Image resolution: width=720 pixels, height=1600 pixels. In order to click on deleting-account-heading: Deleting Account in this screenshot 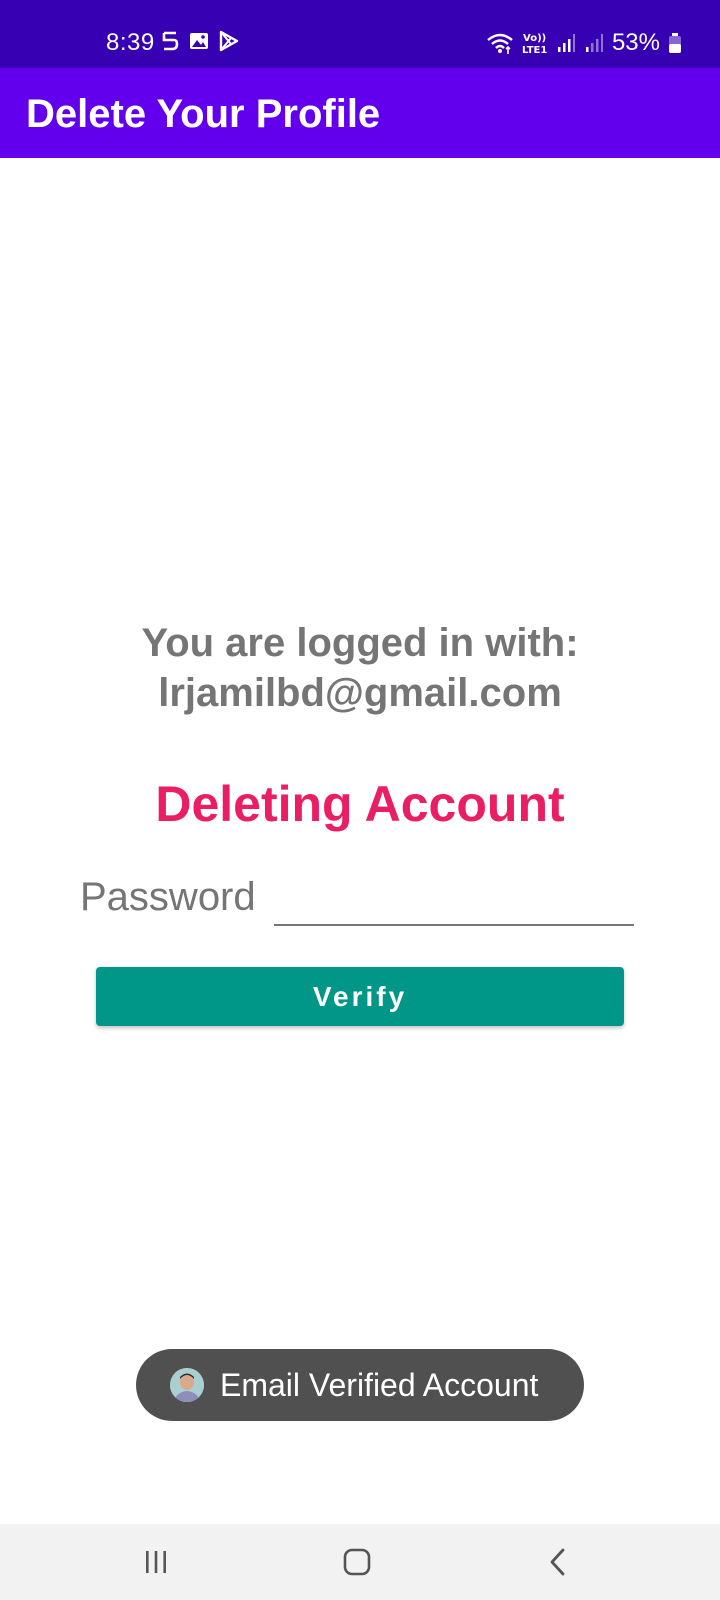, I will do `click(360, 804)`.